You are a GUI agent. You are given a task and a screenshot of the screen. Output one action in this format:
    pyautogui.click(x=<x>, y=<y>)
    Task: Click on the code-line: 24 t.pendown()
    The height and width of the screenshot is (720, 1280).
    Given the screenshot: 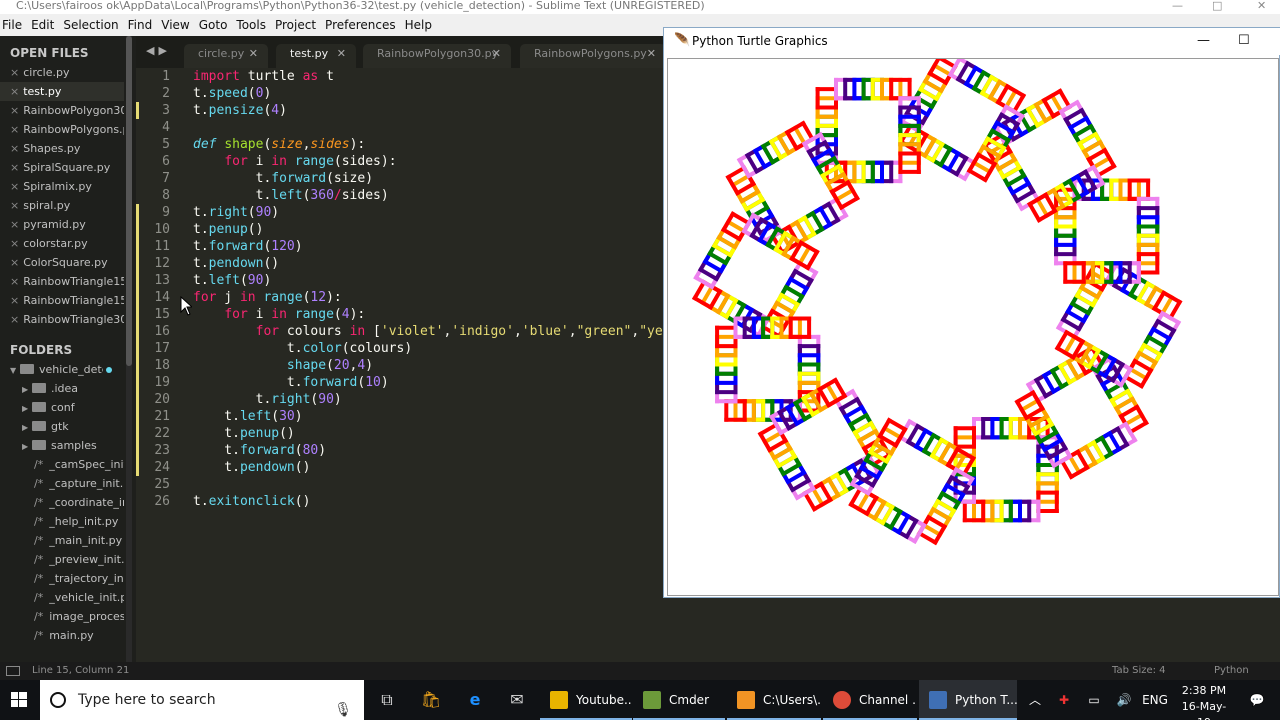 What is the action you would take?
    pyautogui.click(x=401, y=467)
    